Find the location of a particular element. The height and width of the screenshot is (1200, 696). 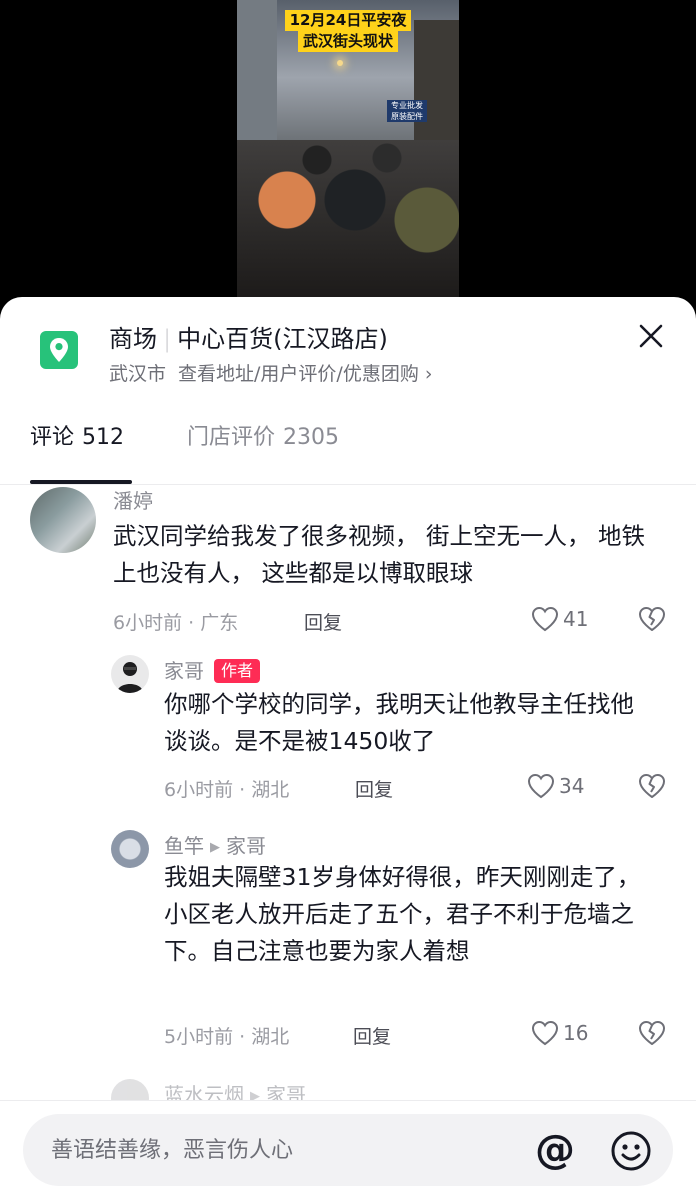

like-button: 41 is located at coordinates (559, 619).